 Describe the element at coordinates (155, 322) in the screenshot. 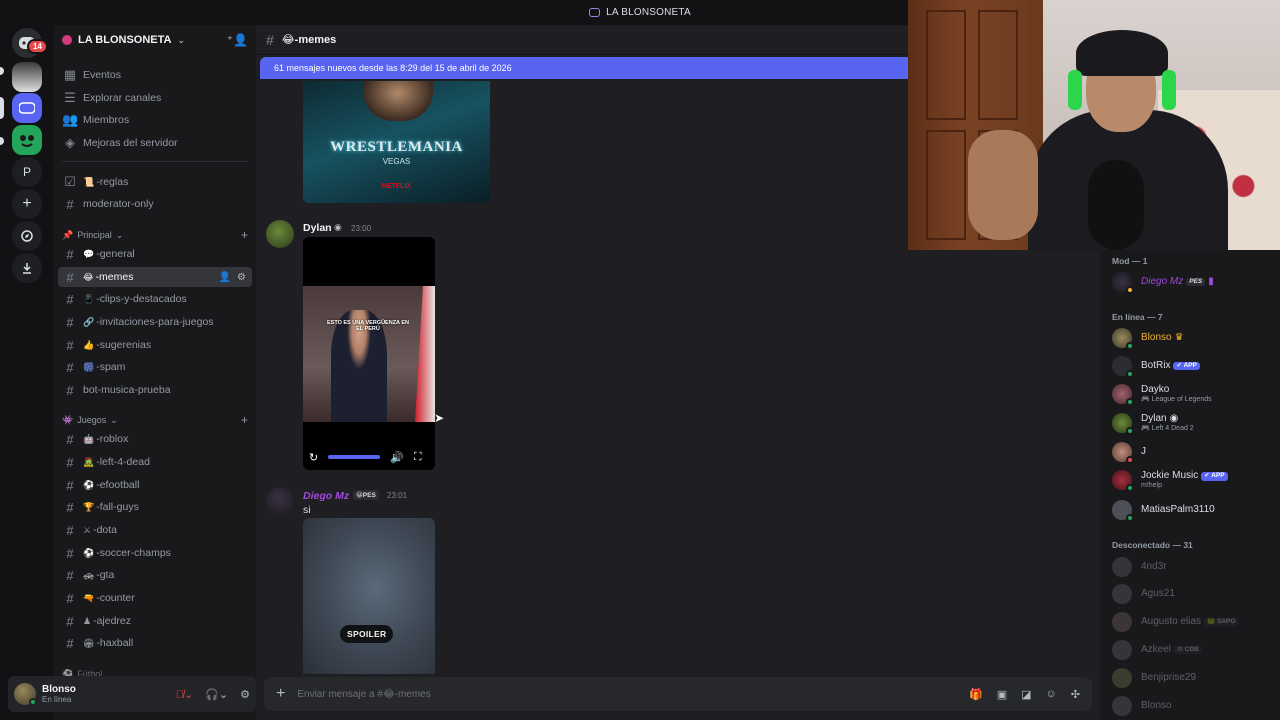

I see `channel-invitaciones-para-juegos: # 🔗 -invitaciones-para-juegos` at that location.